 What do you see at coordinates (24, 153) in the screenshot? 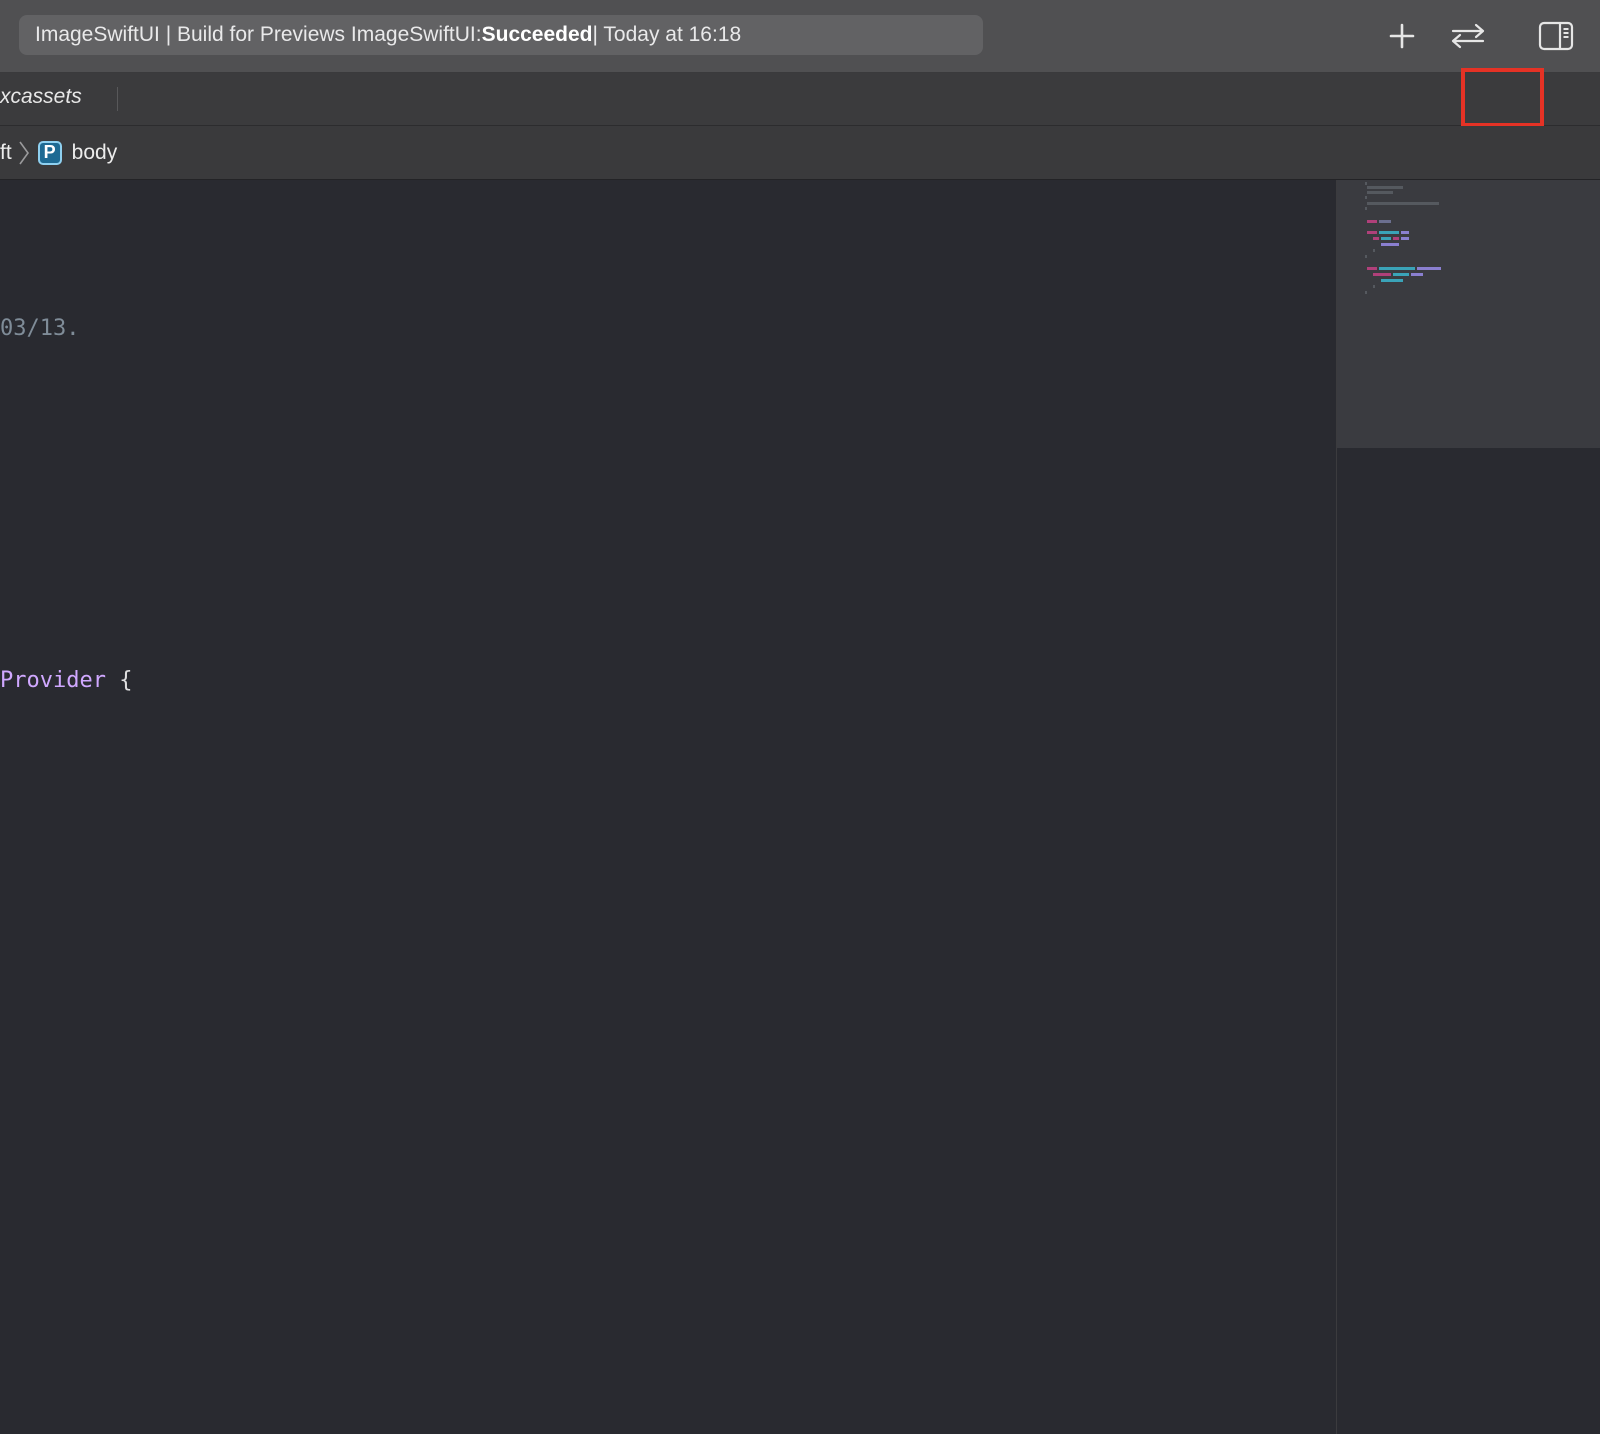
I see `chevron-right-icon` at bounding box center [24, 153].